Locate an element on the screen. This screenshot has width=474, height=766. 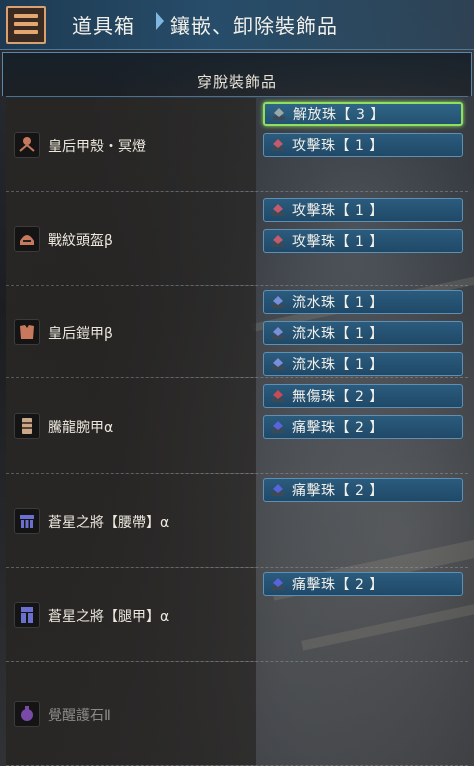
decoration-label: 解放珠【 3 】 is located at coordinates (339, 115).